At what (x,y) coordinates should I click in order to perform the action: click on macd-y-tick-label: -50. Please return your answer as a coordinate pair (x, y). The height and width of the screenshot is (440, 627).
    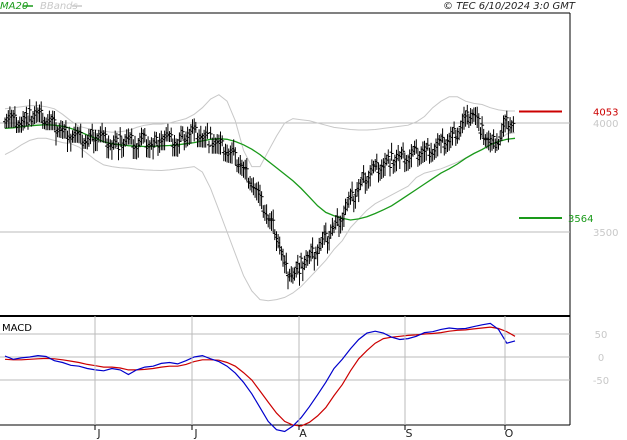
    Looking at the image, I should click on (601, 381).